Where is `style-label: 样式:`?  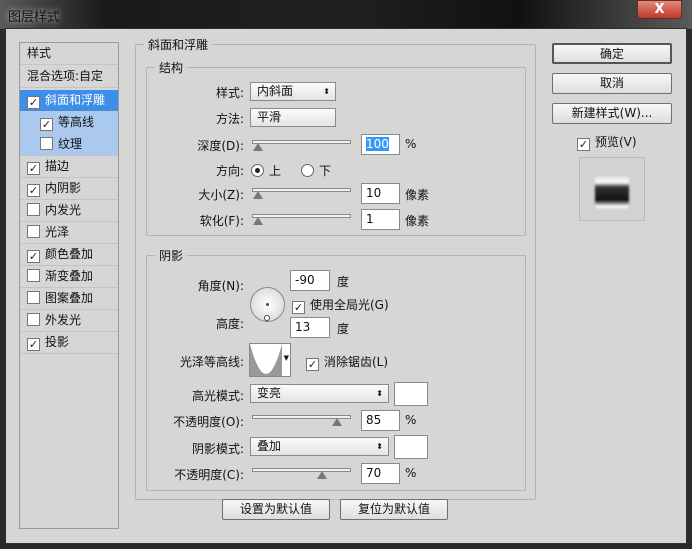
style-label: 样式: is located at coordinates (229, 93).